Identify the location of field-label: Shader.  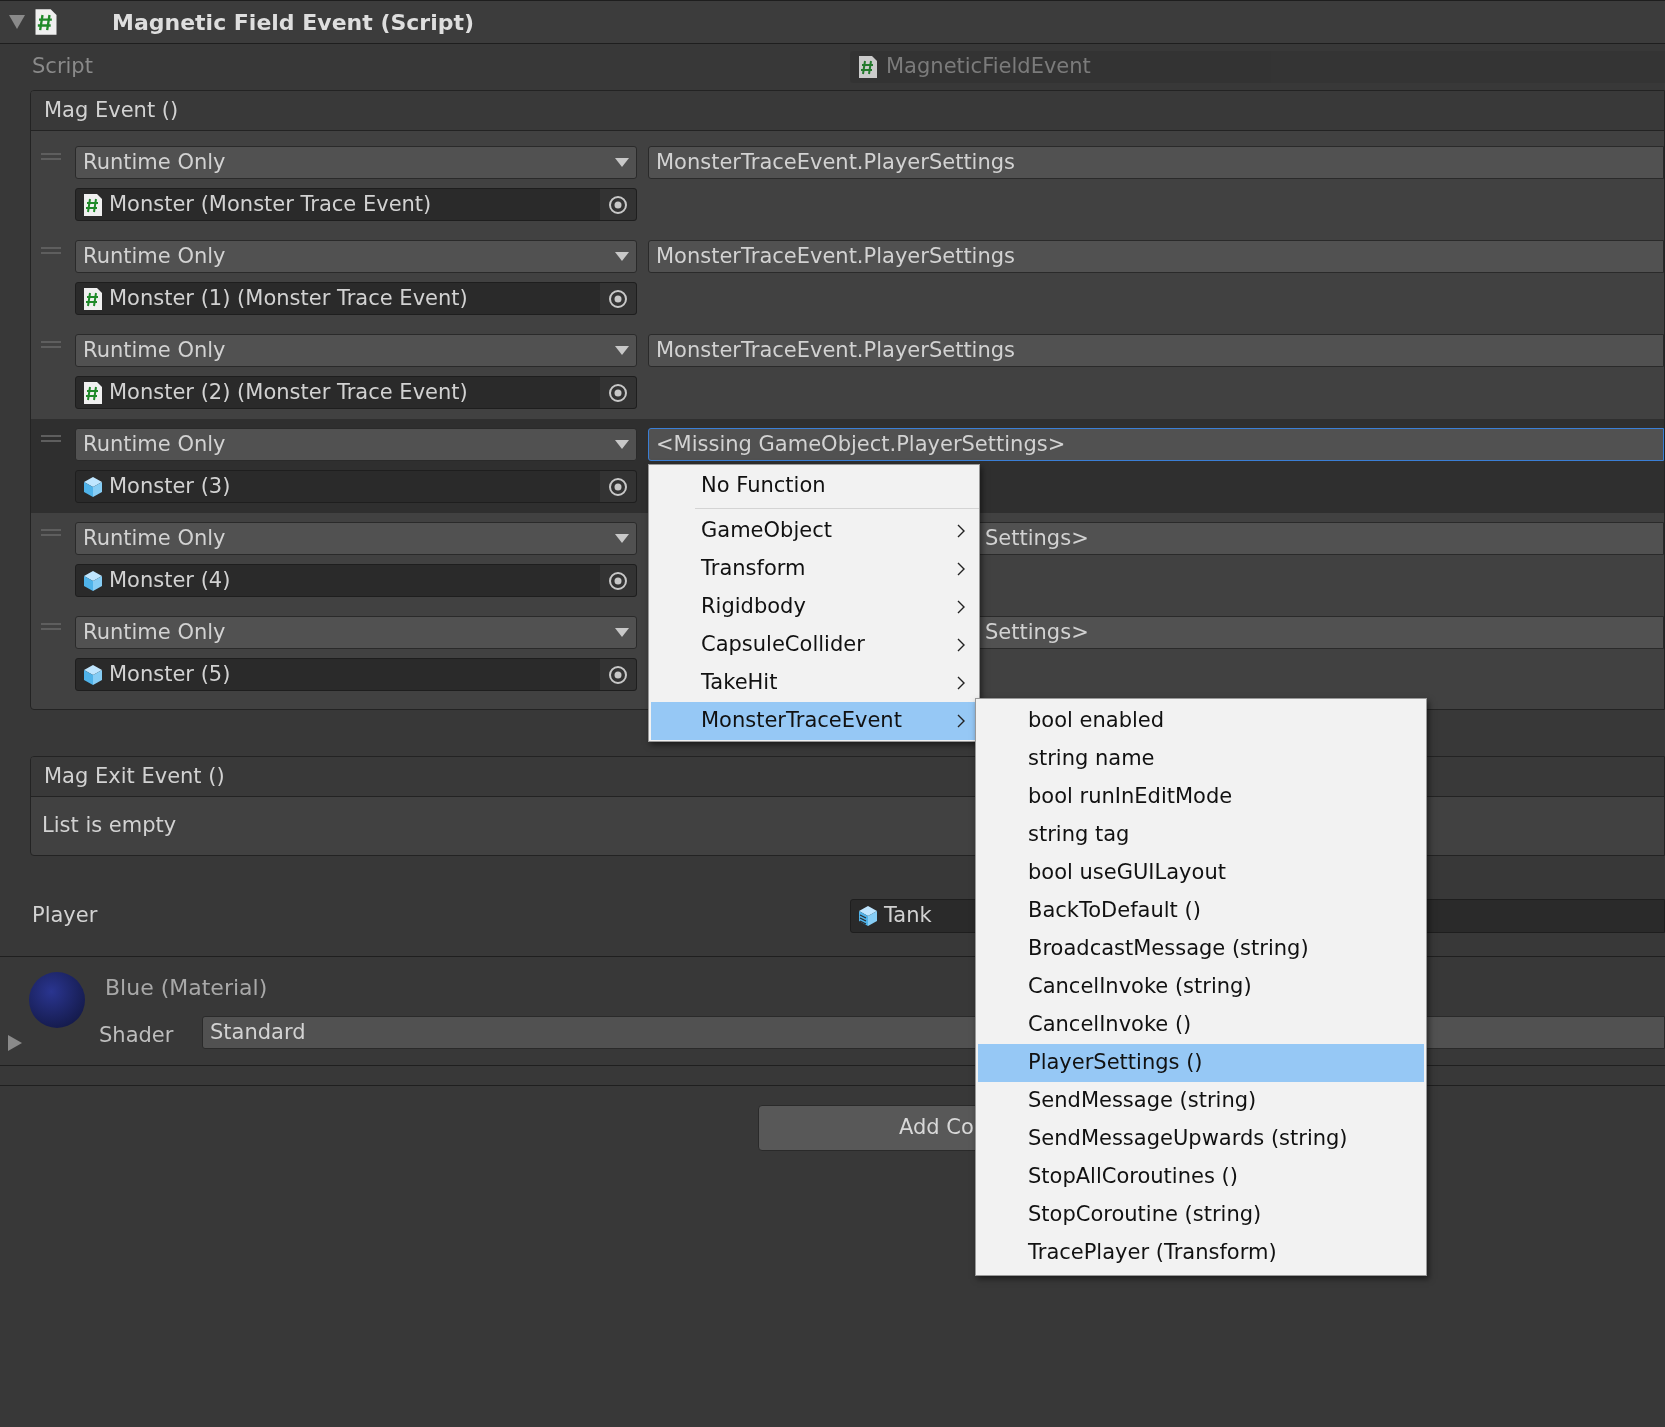
(136, 1035).